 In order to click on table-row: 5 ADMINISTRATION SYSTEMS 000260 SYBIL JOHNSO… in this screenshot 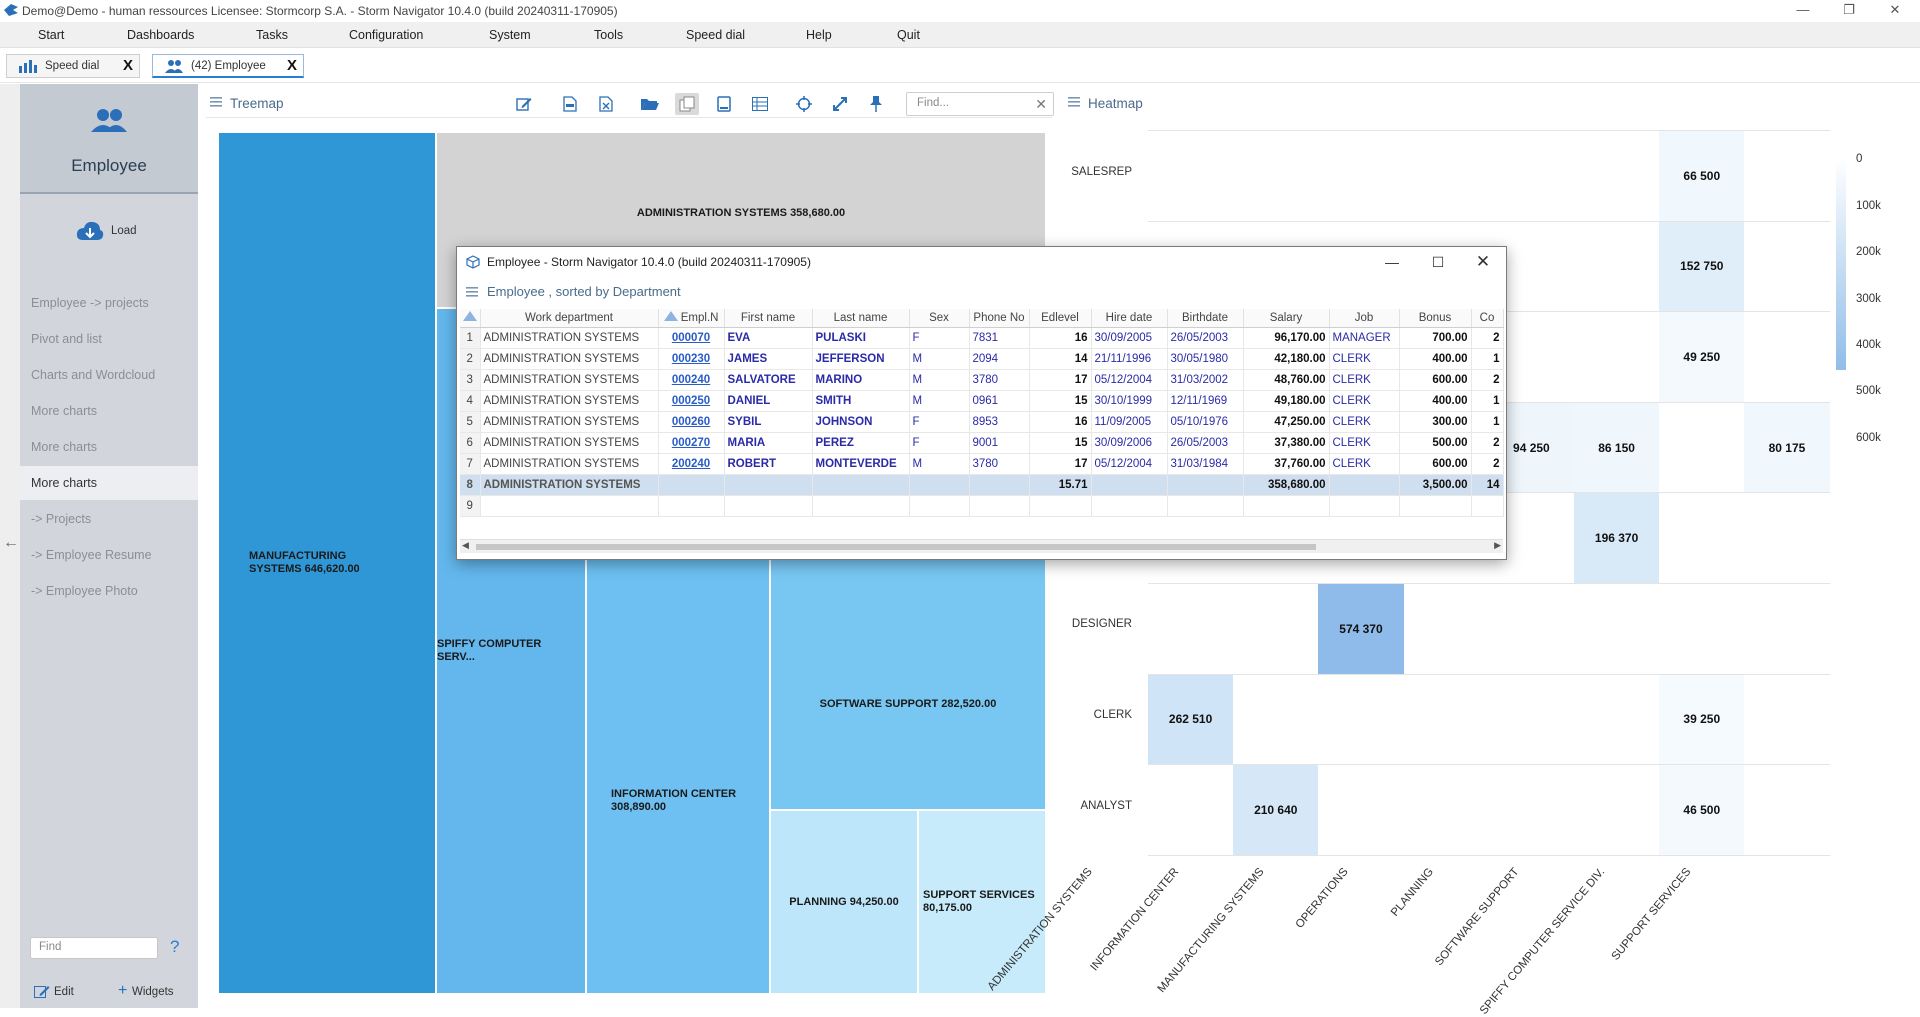, I will do `click(982, 422)`.